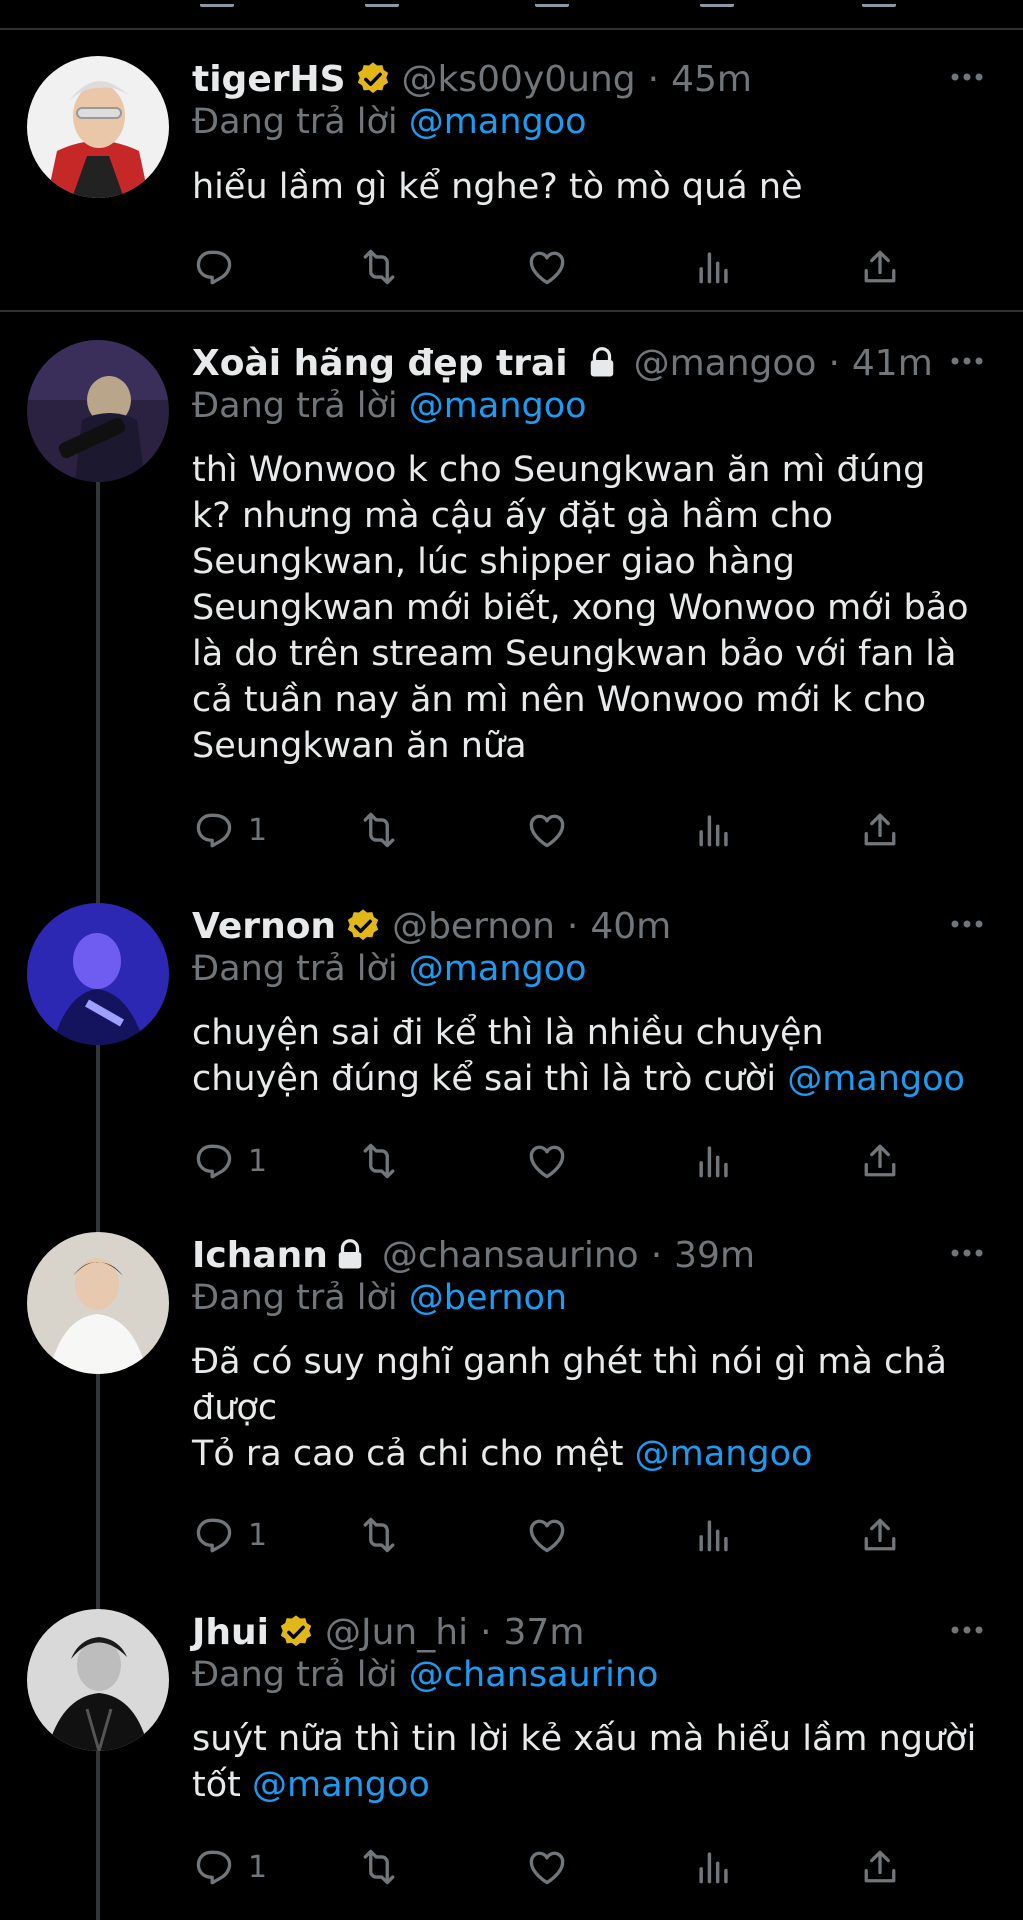 This screenshot has height=1920, width=1023. I want to click on tweet-header: Vernon @bernon · 40m, so click(431, 926).